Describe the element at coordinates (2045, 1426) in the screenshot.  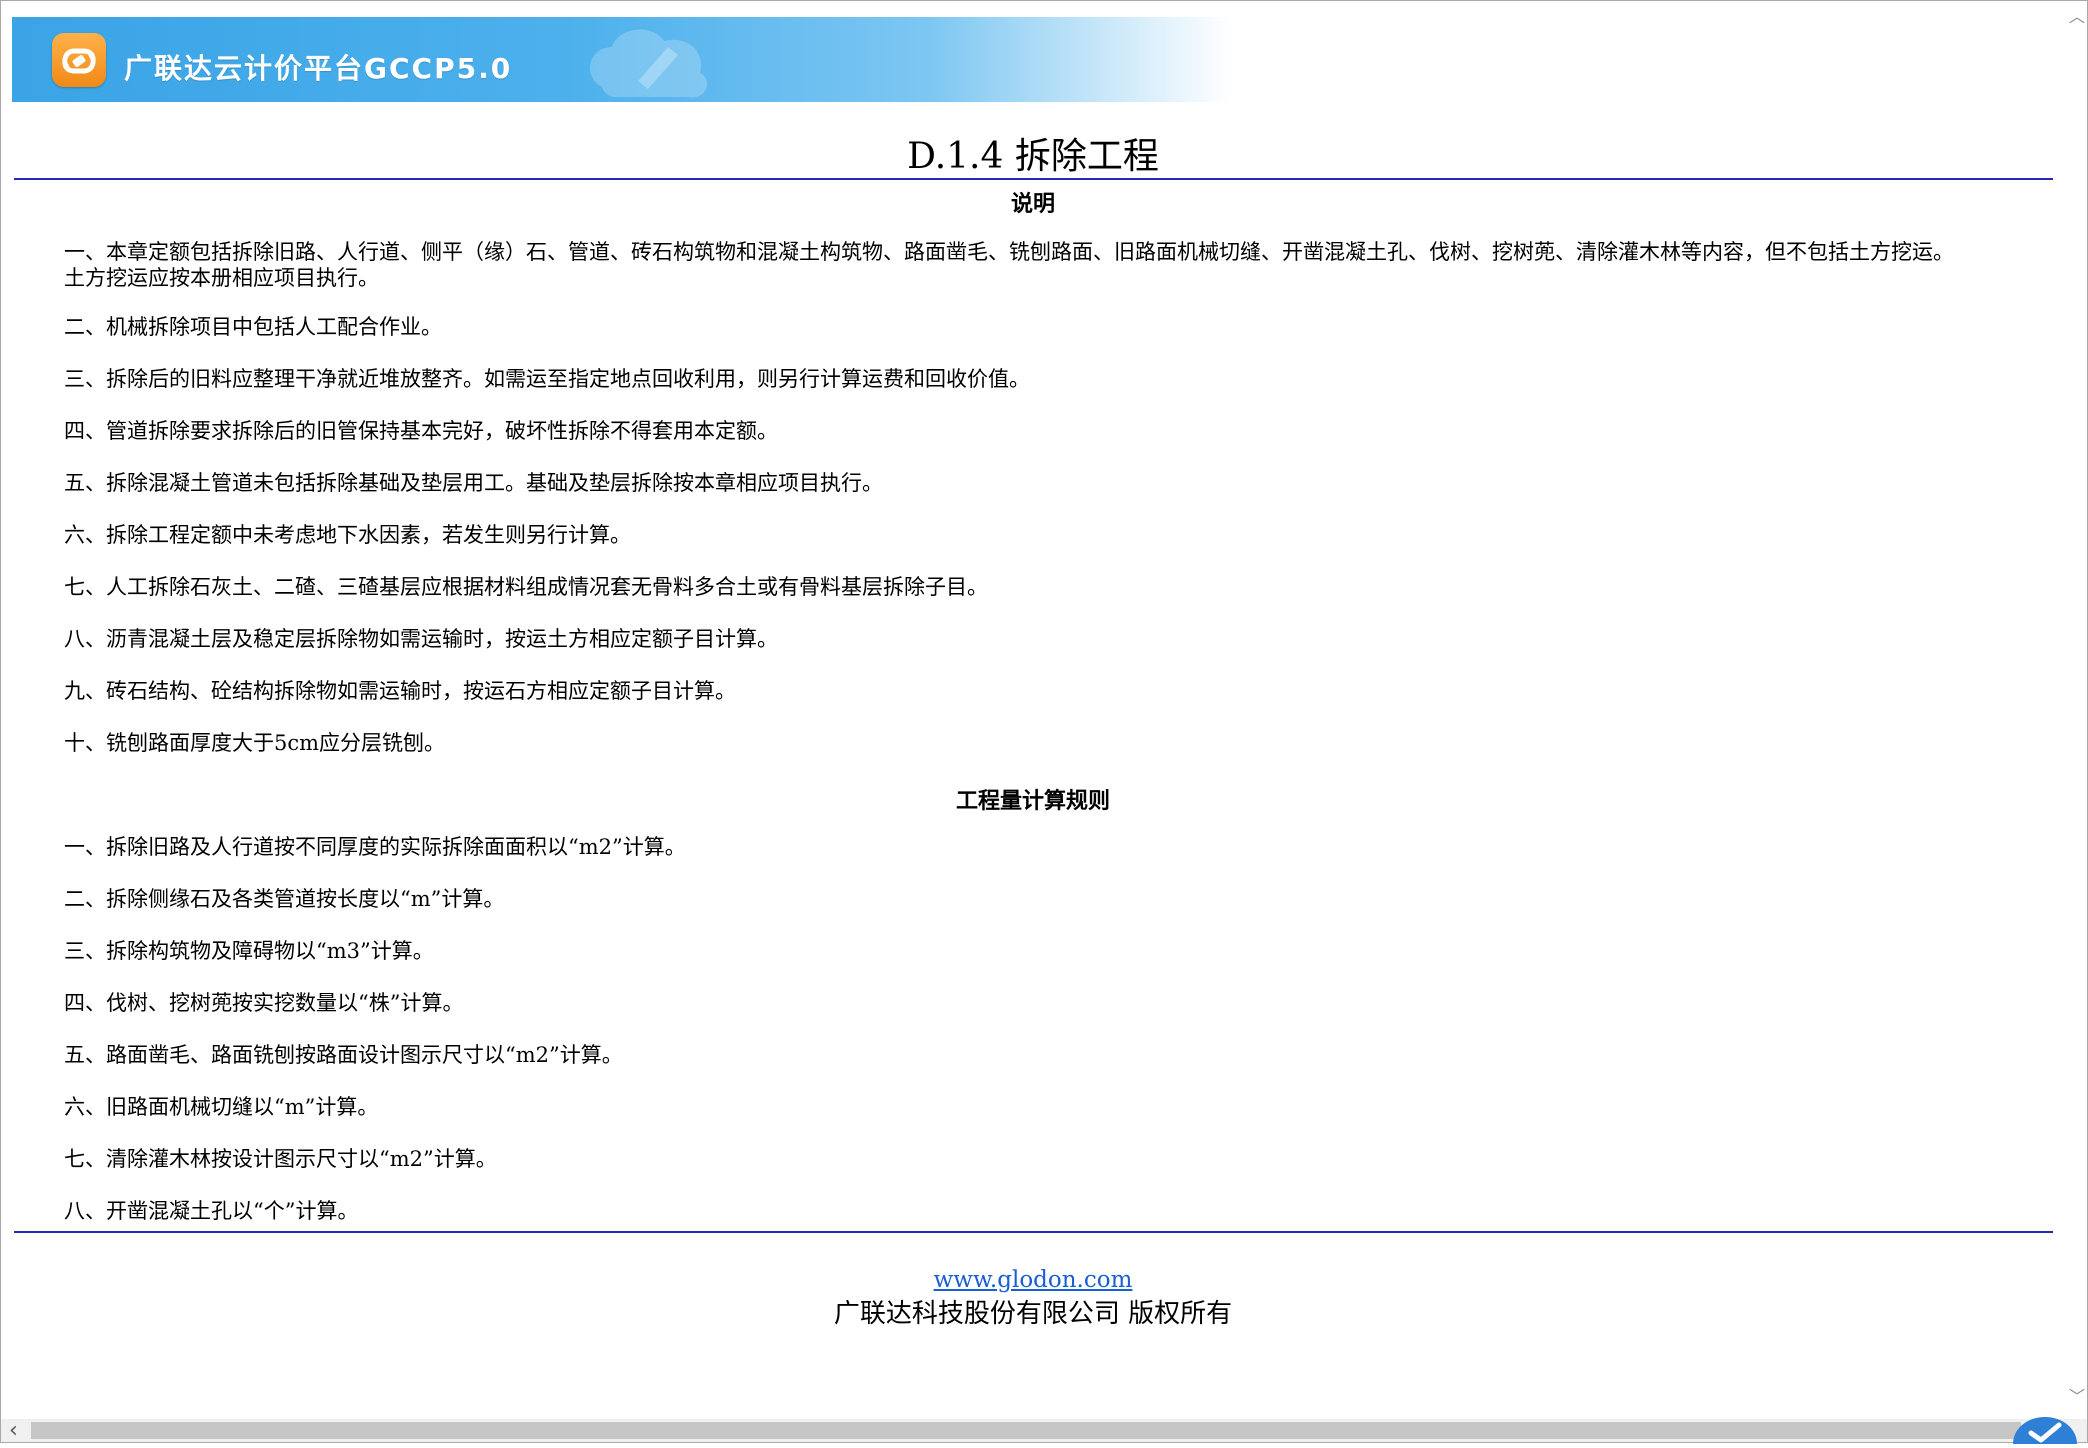
I see `corner-check-icon` at that location.